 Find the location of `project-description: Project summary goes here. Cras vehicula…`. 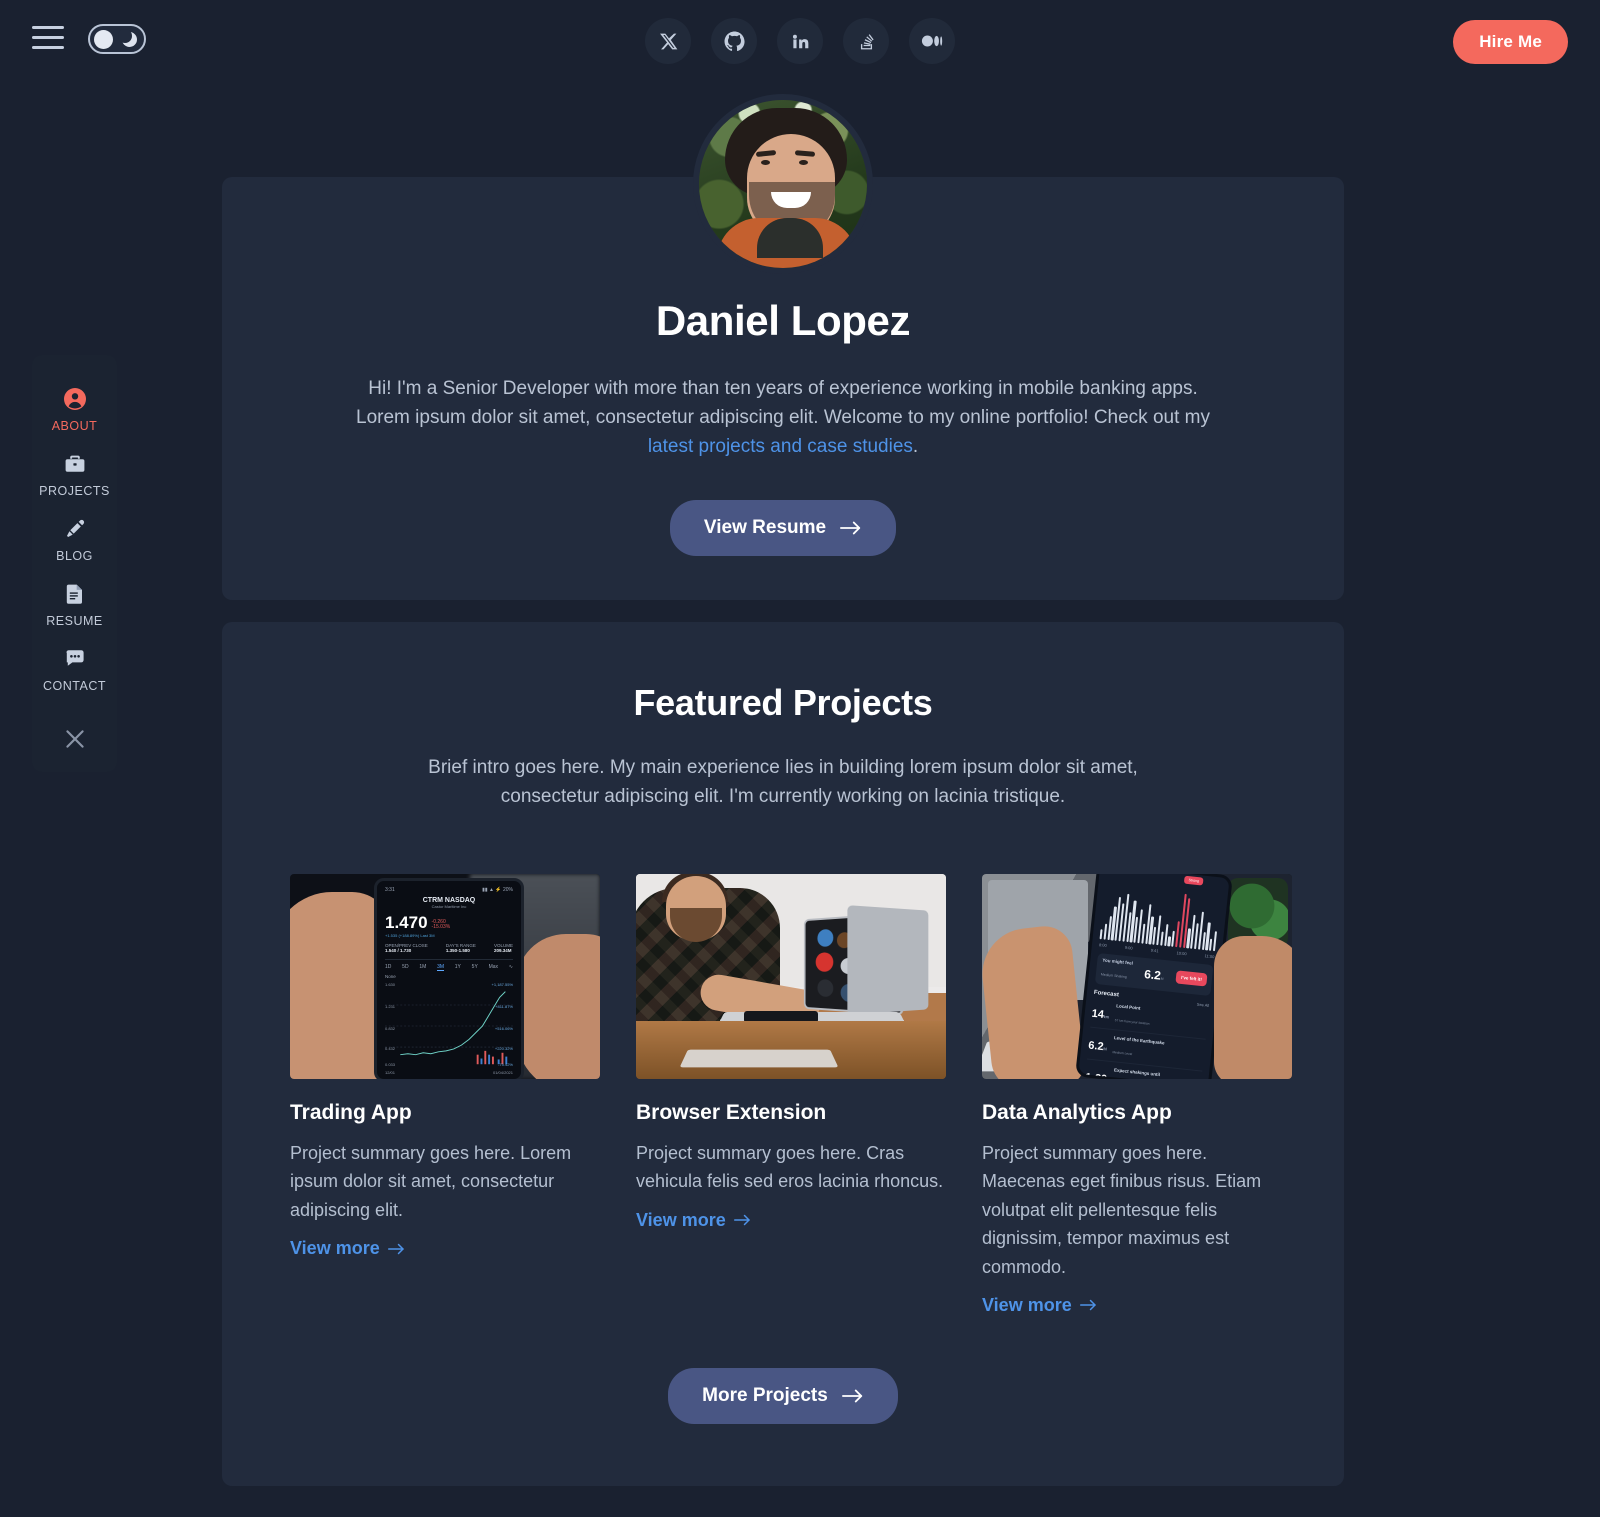

project-description: Project summary goes here. Cras vehicula… is located at coordinates (790, 1167).